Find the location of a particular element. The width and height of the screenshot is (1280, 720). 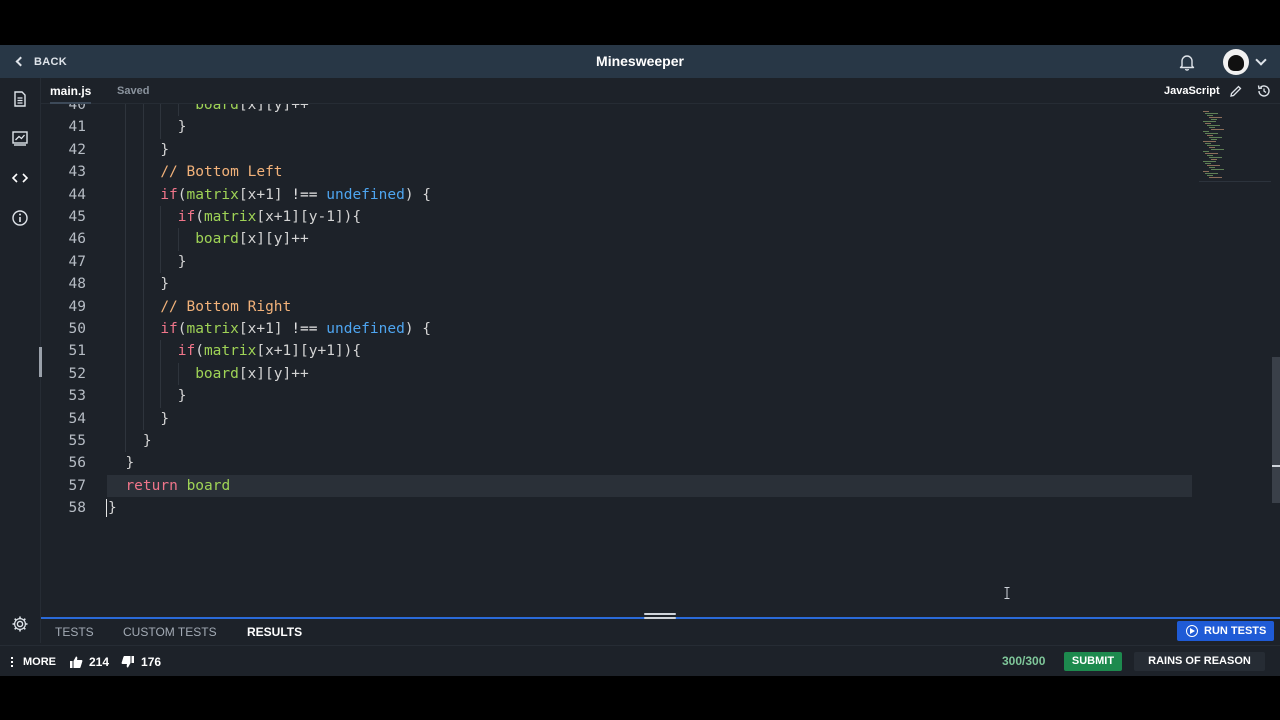

code-line: 46 board[x][y]++ is located at coordinates (617, 239).